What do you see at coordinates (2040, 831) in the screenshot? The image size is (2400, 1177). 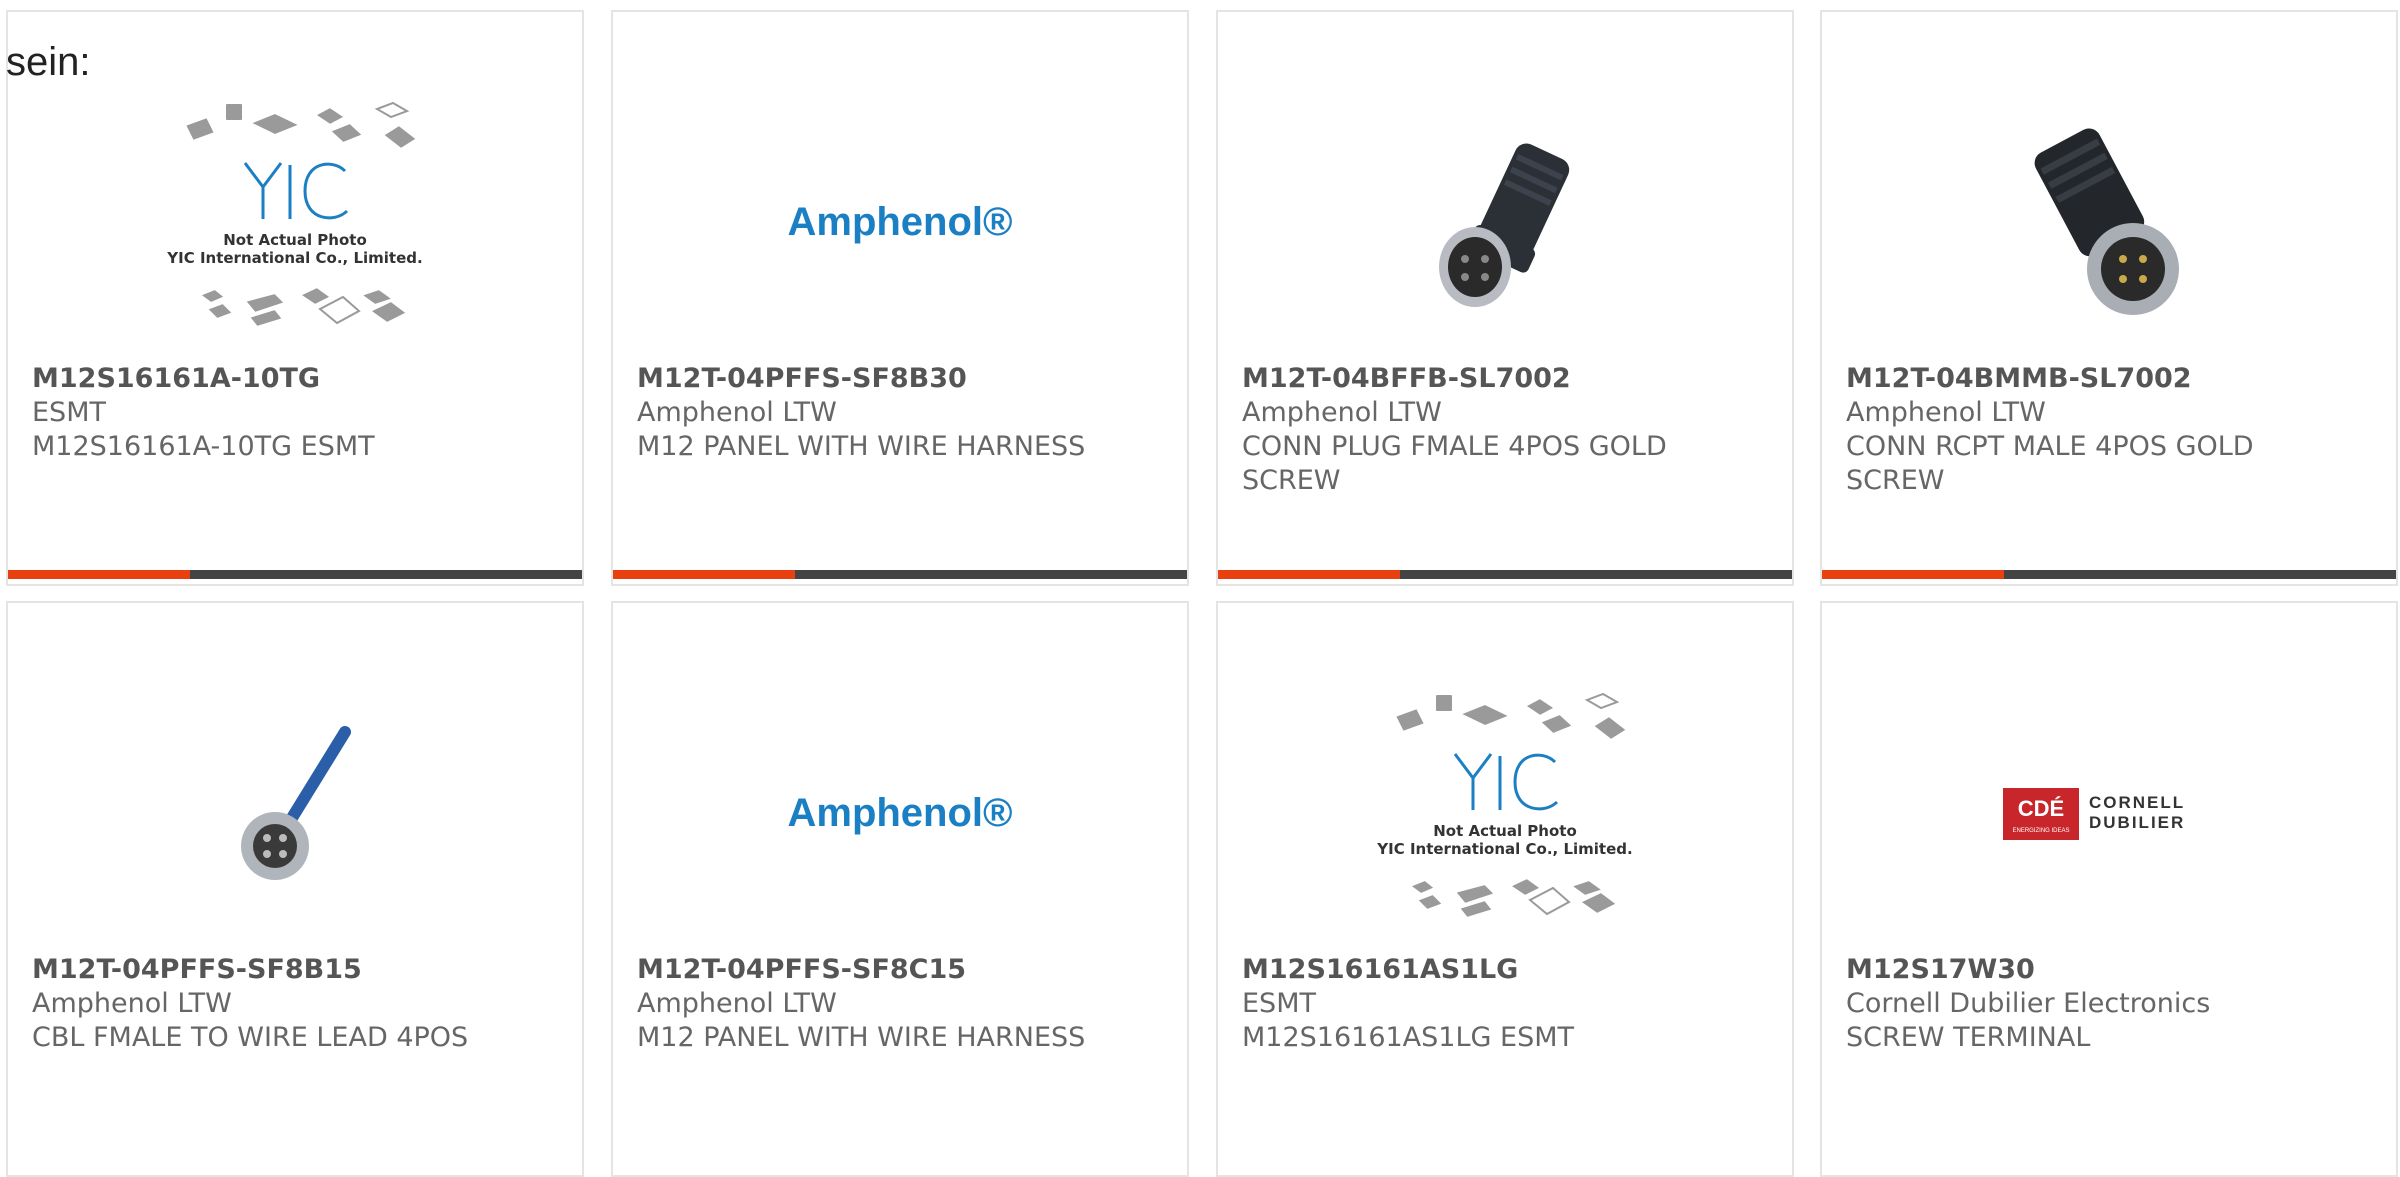 I see `cde-logo-tagline: ENERGIZING IDEAS` at bounding box center [2040, 831].